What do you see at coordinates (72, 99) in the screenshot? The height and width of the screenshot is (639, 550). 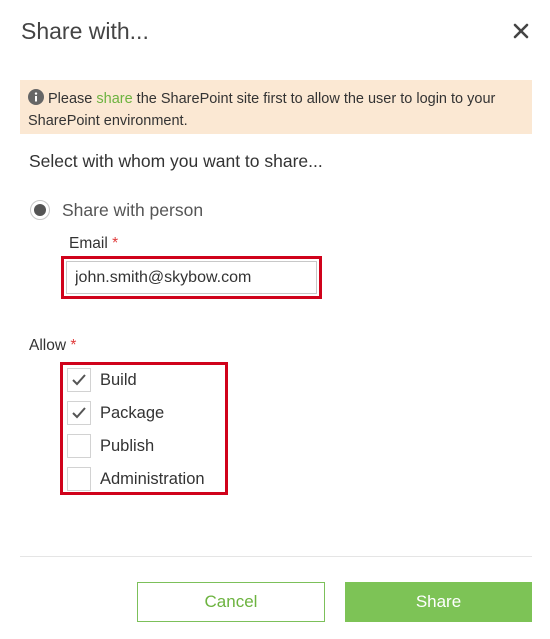 I see `info-text-prefix: Please` at bounding box center [72, 99].